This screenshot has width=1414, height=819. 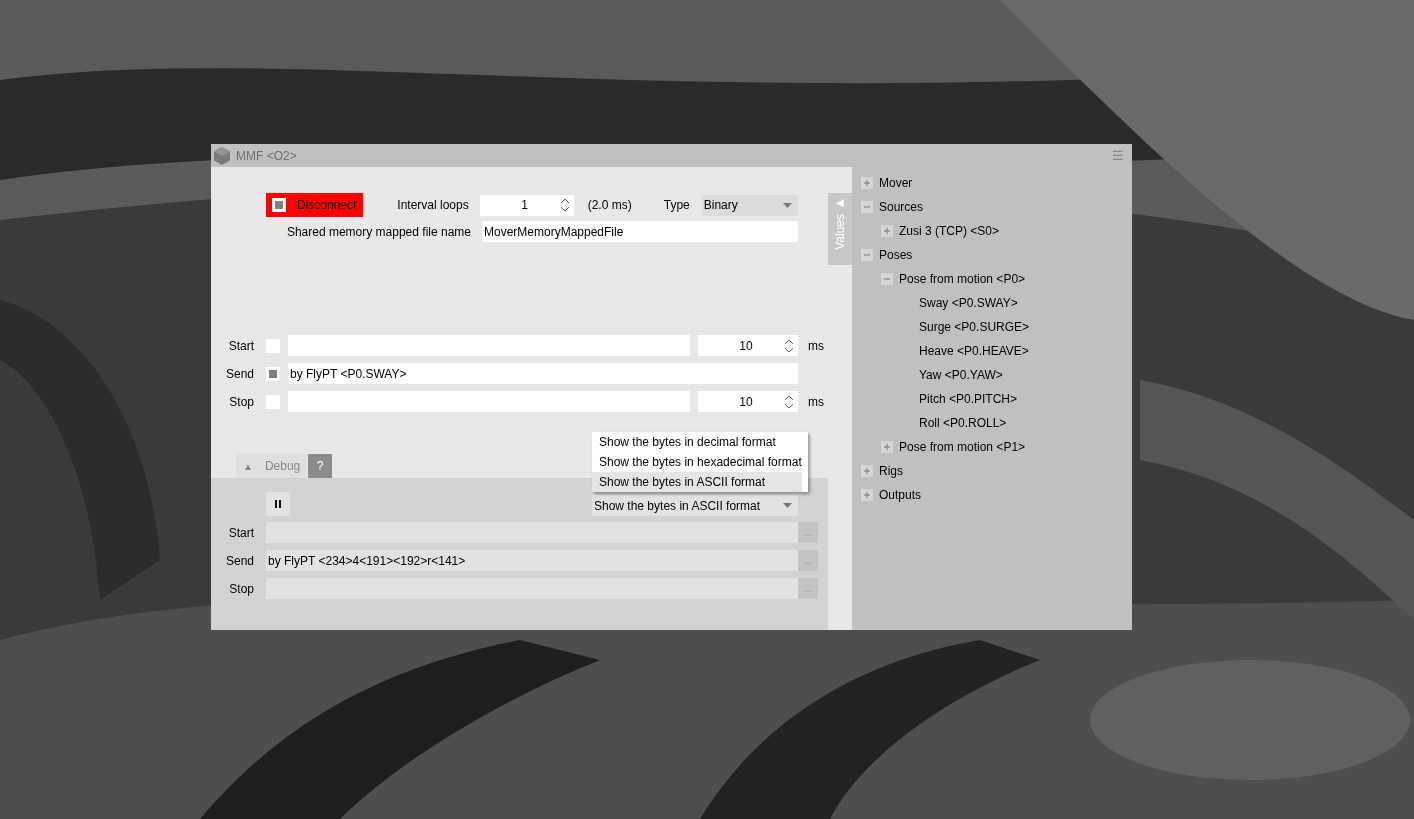 I want to click on command-label: Stop, so click(x=241, y=402).